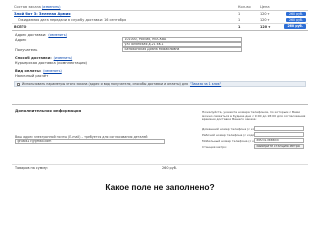  What do you see at coordinates (20, 26) in the screenshot?
I see `total-label: ВСЕГО` at bounding box center [20, 26].